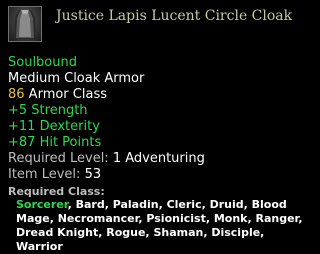 Image resolution: width=320 pixels, height=254 pixels. What do you see at coordinates (158, 158) in the screenshot?
I see `required-level-value: 1 Adventuring` at bounding box center [158, 158].